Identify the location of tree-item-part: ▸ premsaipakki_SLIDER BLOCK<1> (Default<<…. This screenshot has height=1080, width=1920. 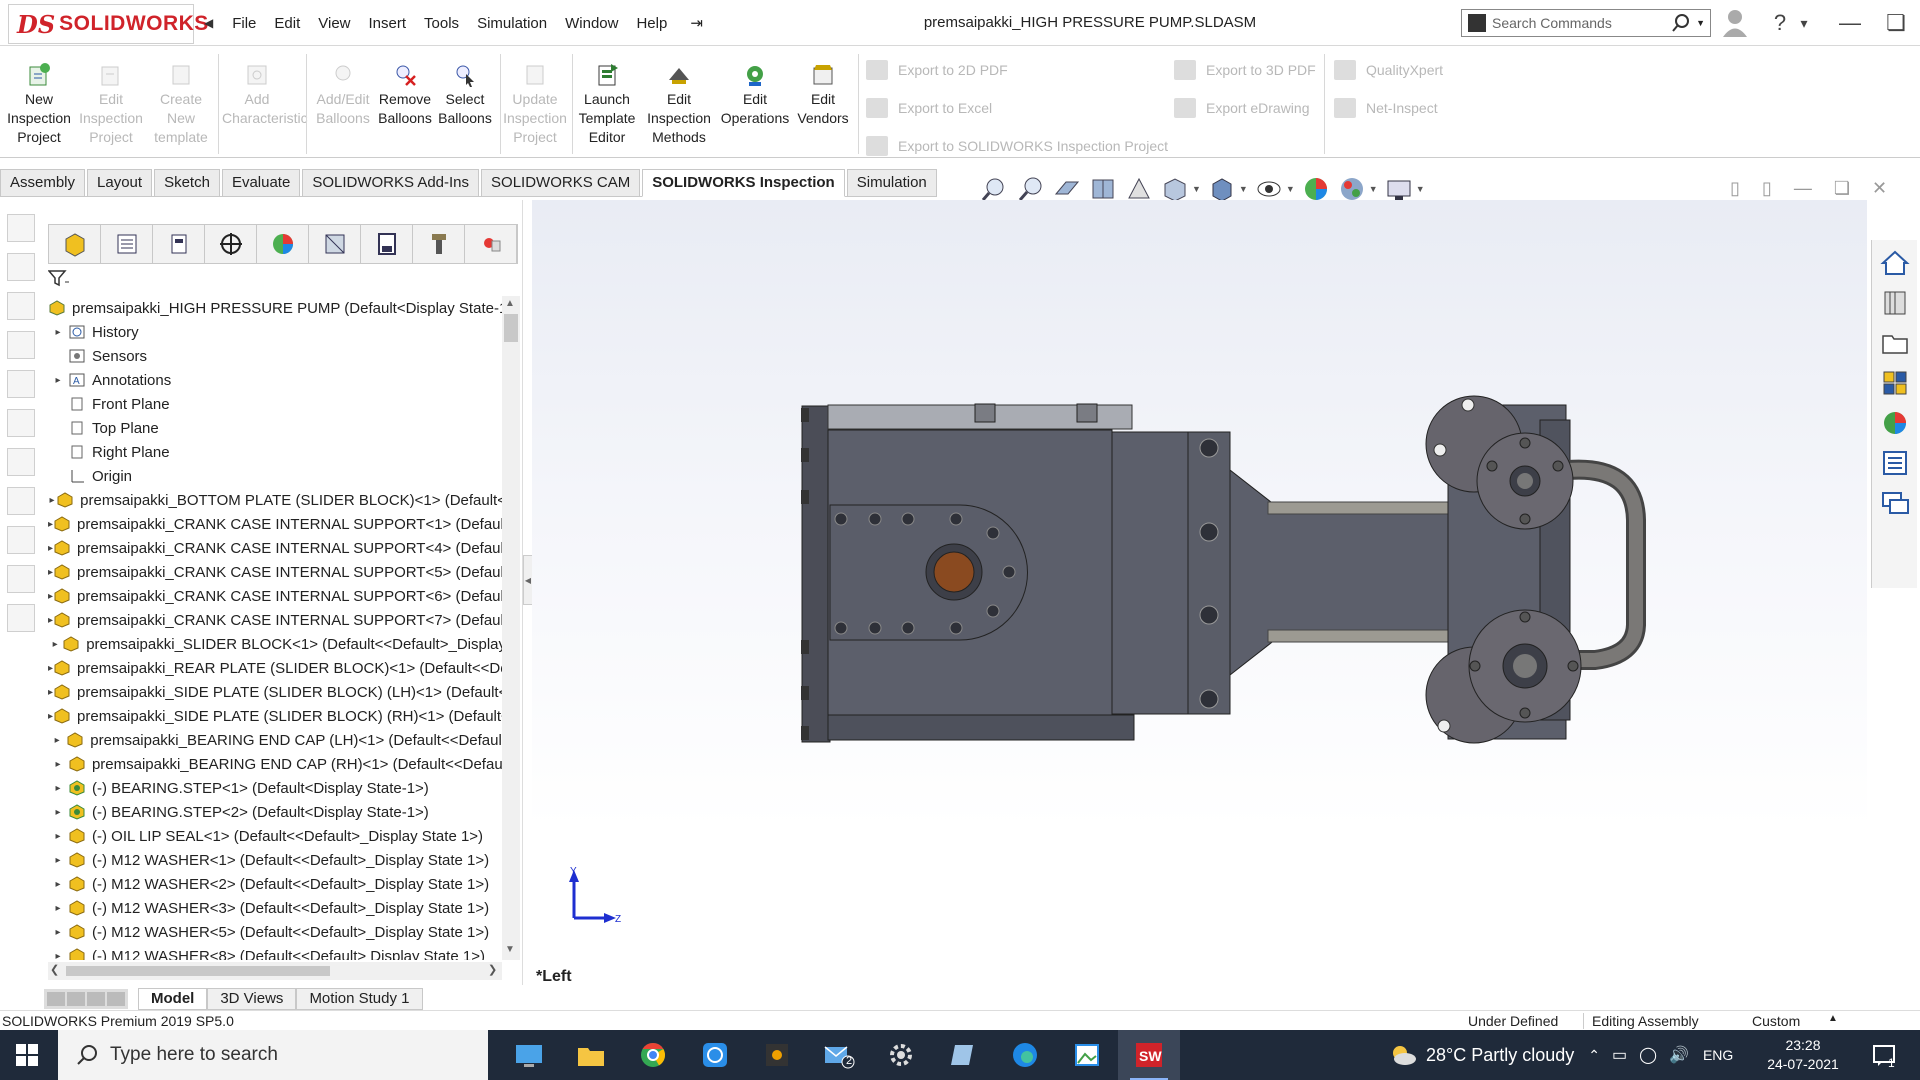
(277, 644).